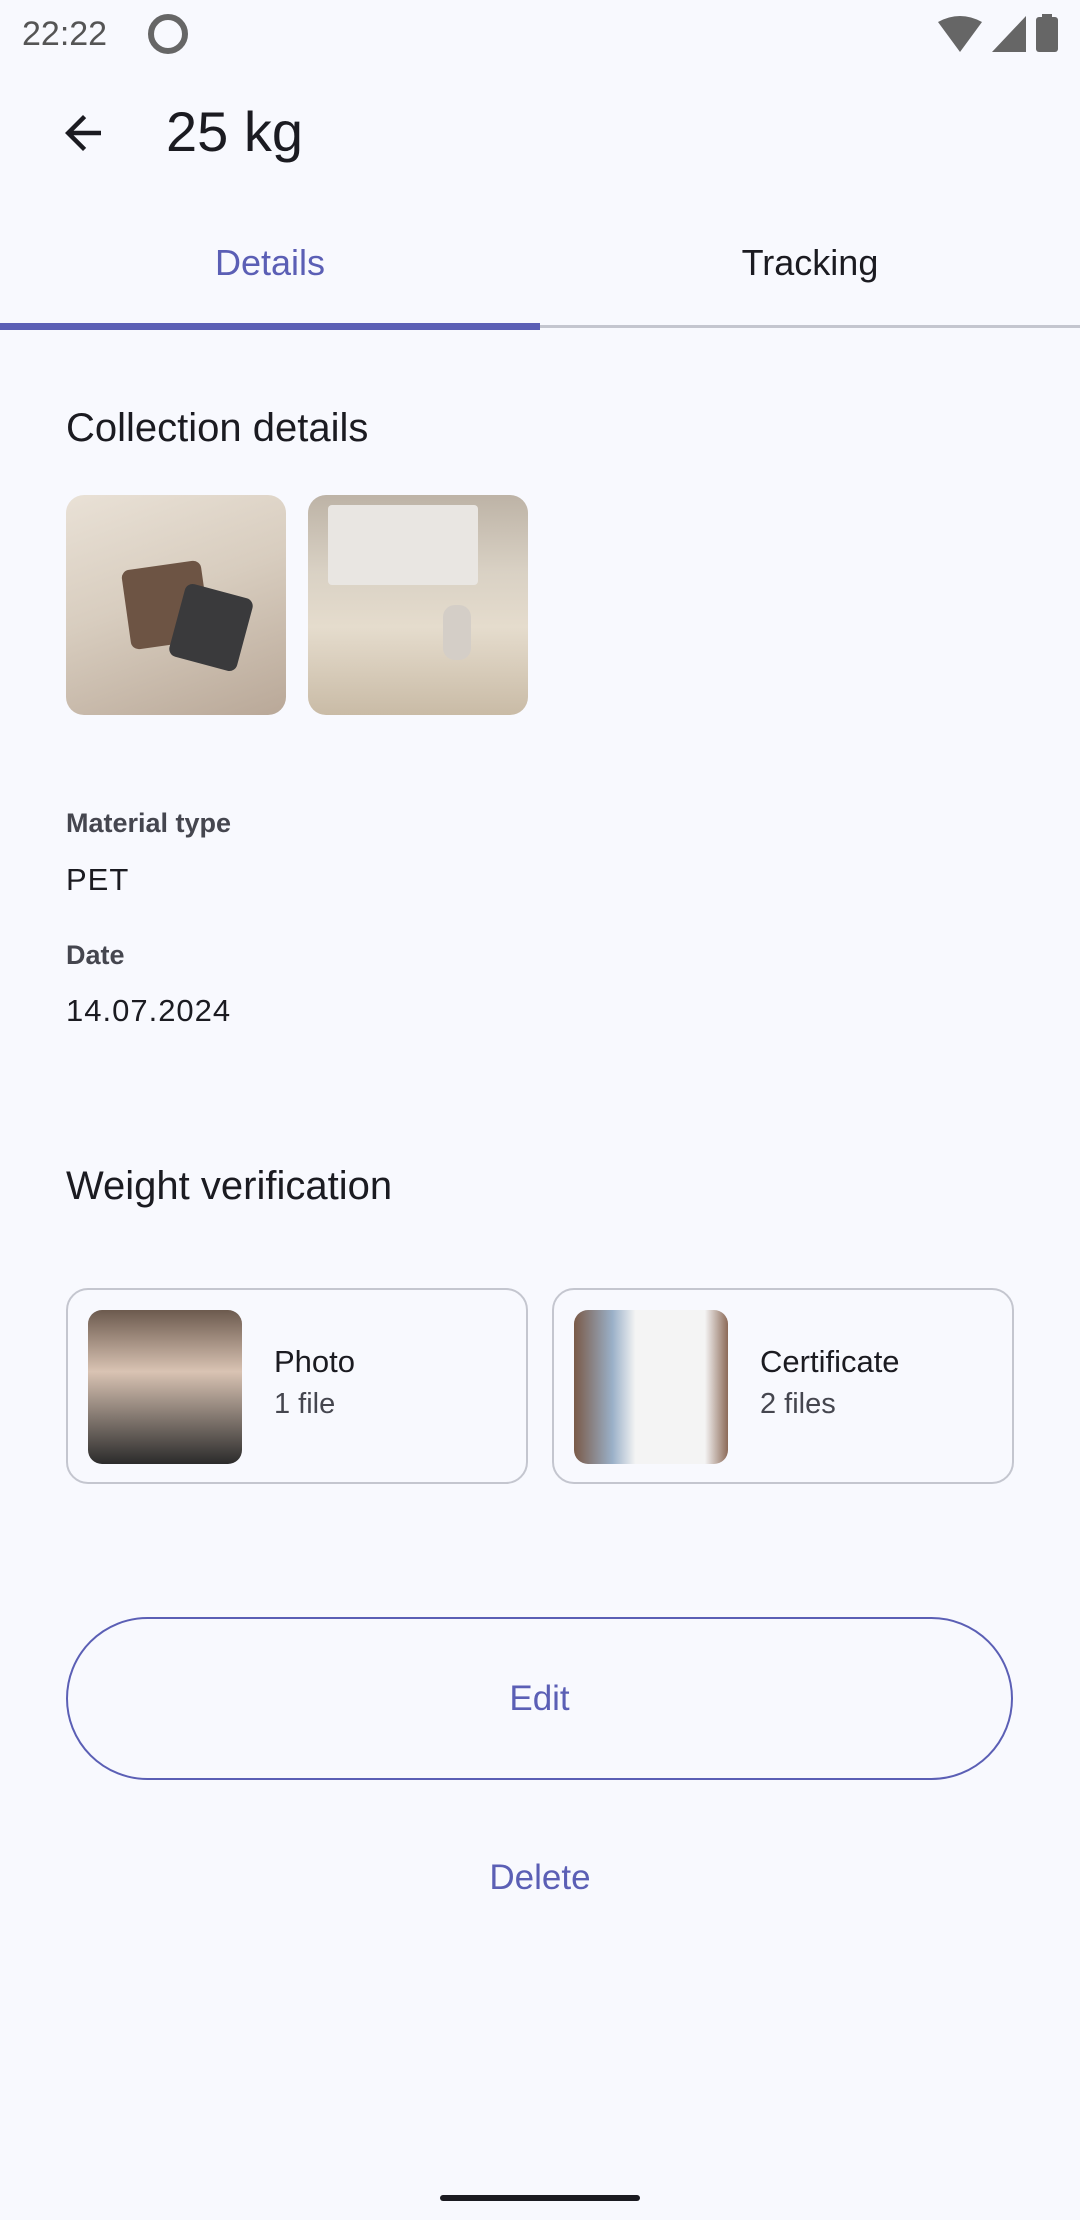 The width and height of the screenshot is (1080, 2220). Describe the element at coordinates (149, 823) in the screenshot. I see `material-type-label: Material type` at that location.